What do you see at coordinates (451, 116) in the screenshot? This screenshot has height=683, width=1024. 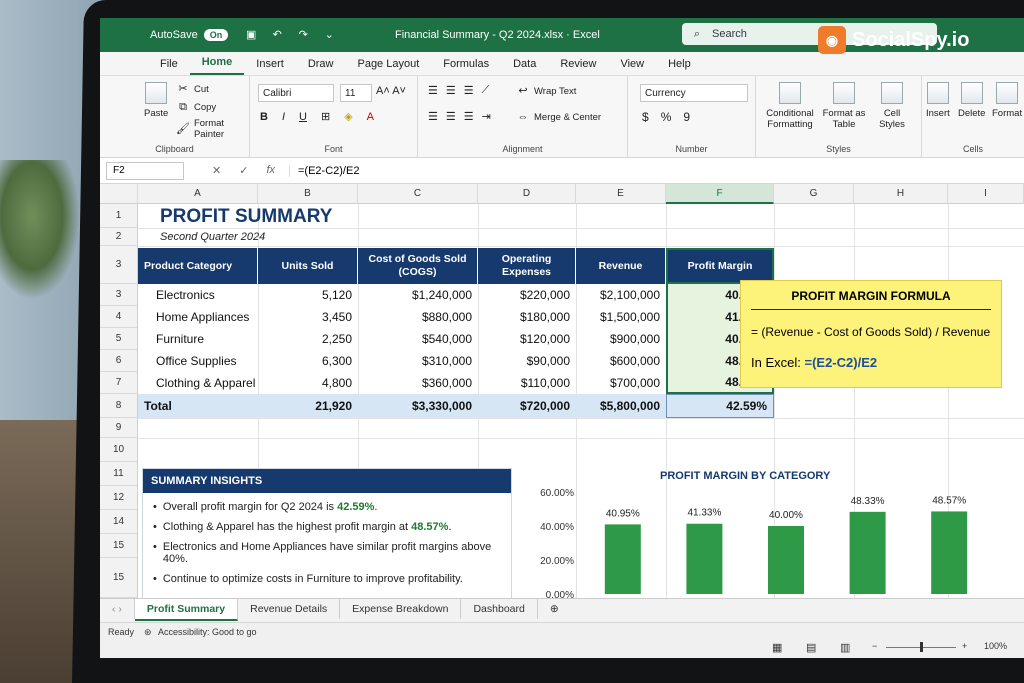 I see `align-center-icon: ☰` at bounding box center [451, 116].